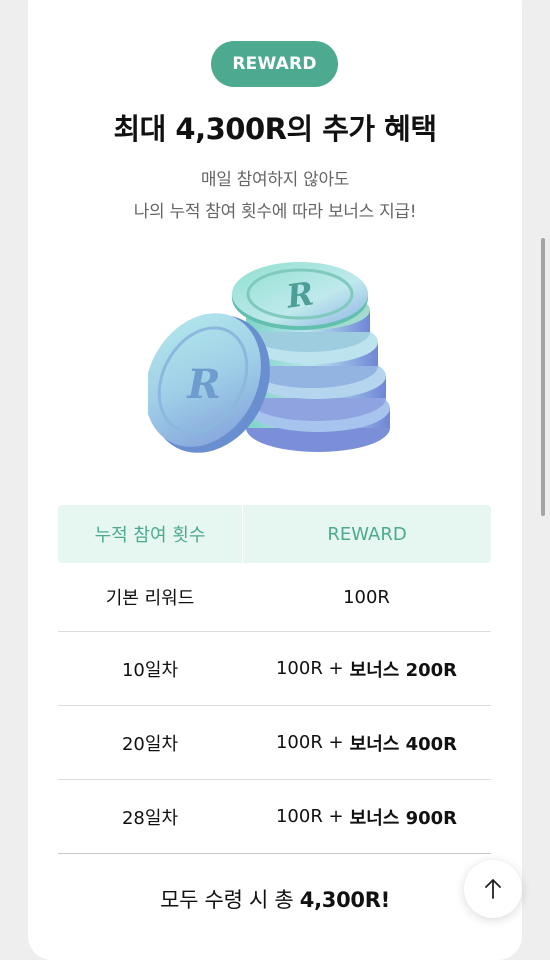  I want to click on coin-letter: R, so click(299, 294).